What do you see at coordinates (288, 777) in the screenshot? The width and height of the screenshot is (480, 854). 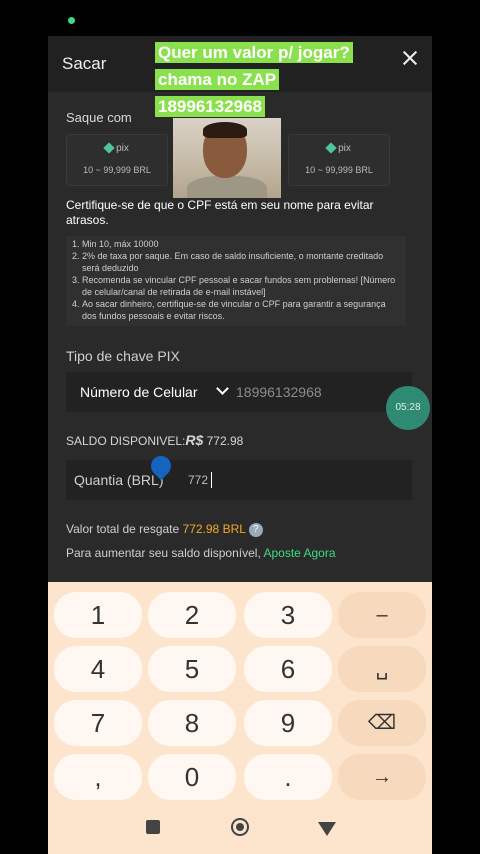 I see `key-period: .` at bounding box center [288, 777].